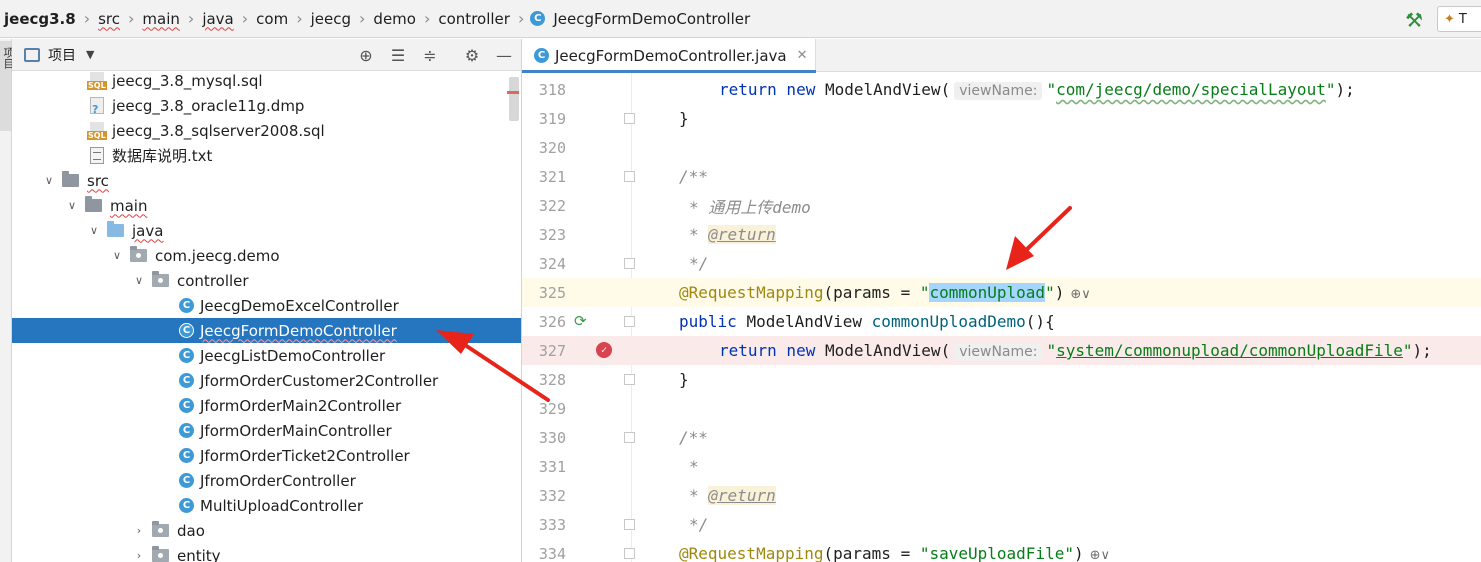  What do you see at coordinates (472, 55) in the screenshot?
I see `gear-icon: ⚙` at bounding box center [472, 55].